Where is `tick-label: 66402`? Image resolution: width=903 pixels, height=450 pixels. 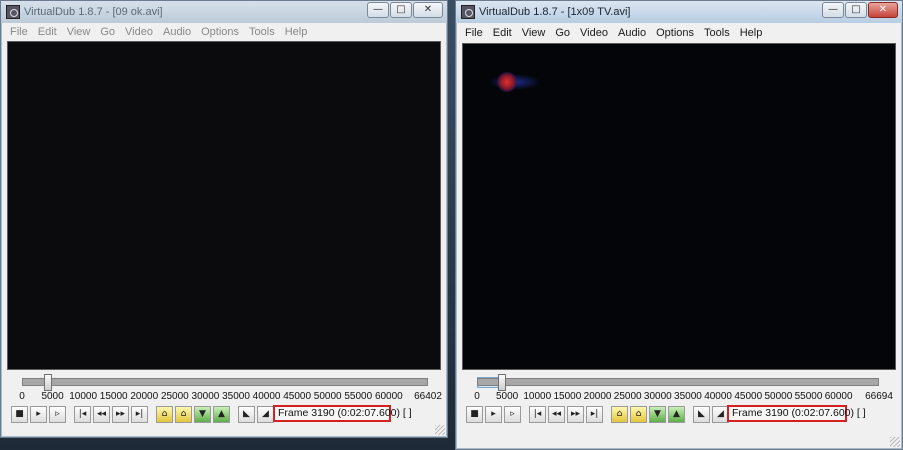
tick-label: 66402 is located at coordinates (428, 396).